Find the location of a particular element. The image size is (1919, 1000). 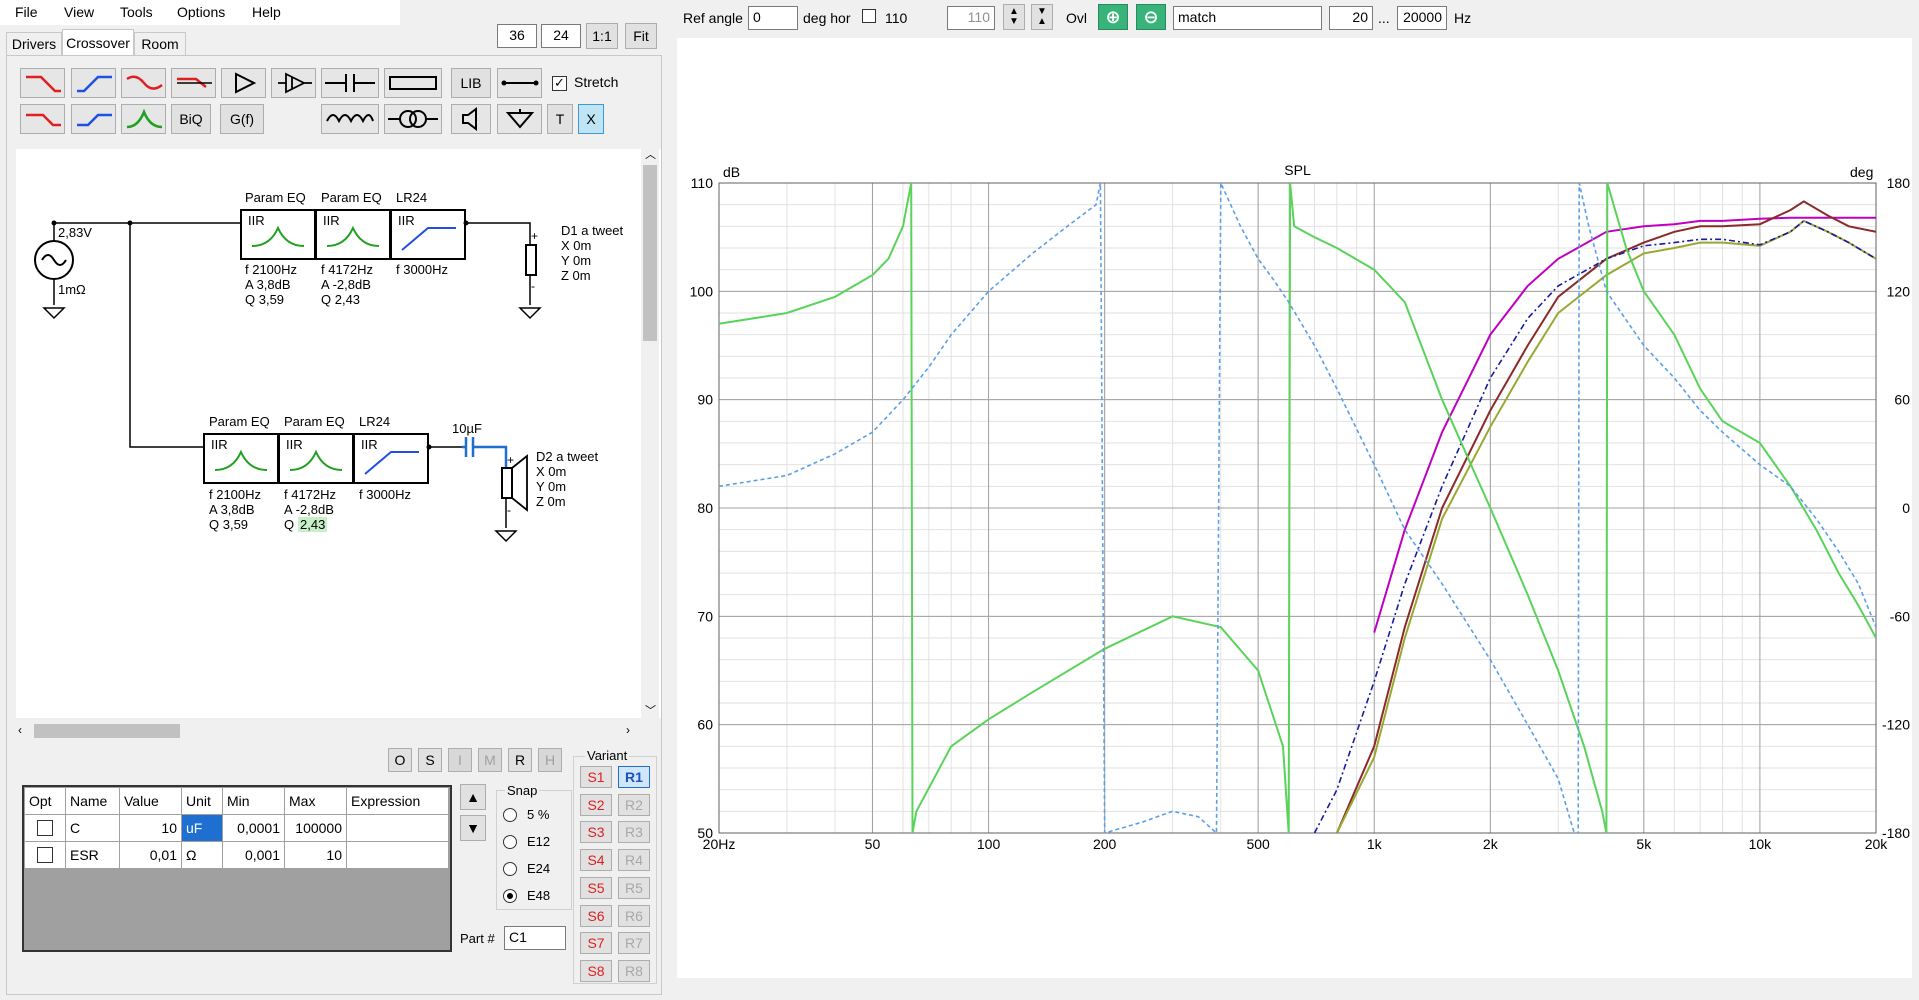

hz-label: Hz is located at coordinates (1463, 18).